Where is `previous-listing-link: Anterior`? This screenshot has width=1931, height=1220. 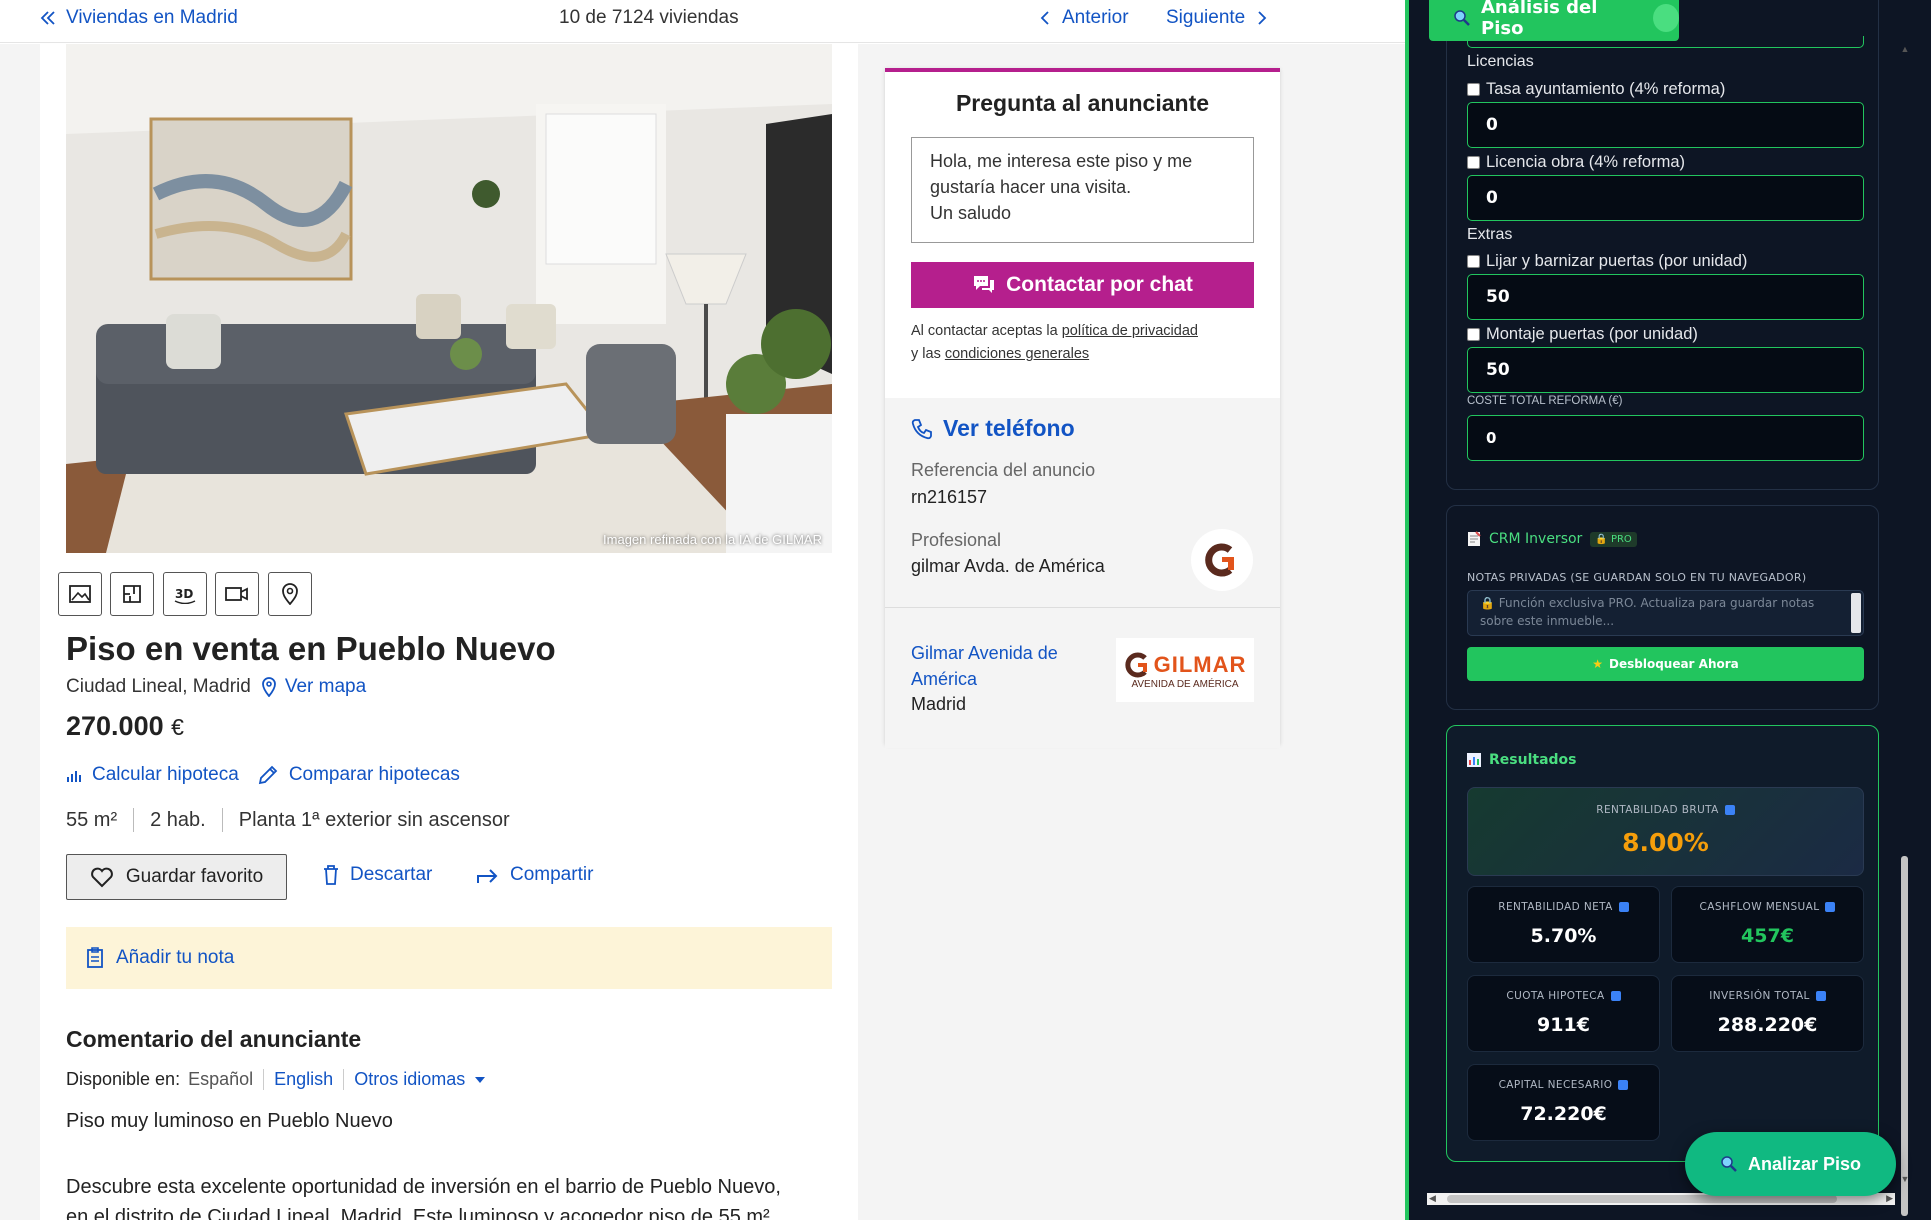
previous-listing-link: Anterior is located at coordinates (1084, 18).